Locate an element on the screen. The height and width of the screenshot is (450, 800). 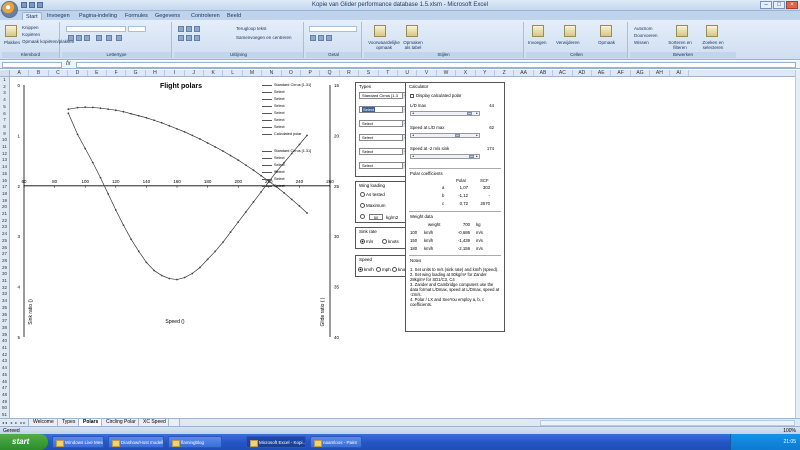
comma-icon is located at coordinates (329, 38).